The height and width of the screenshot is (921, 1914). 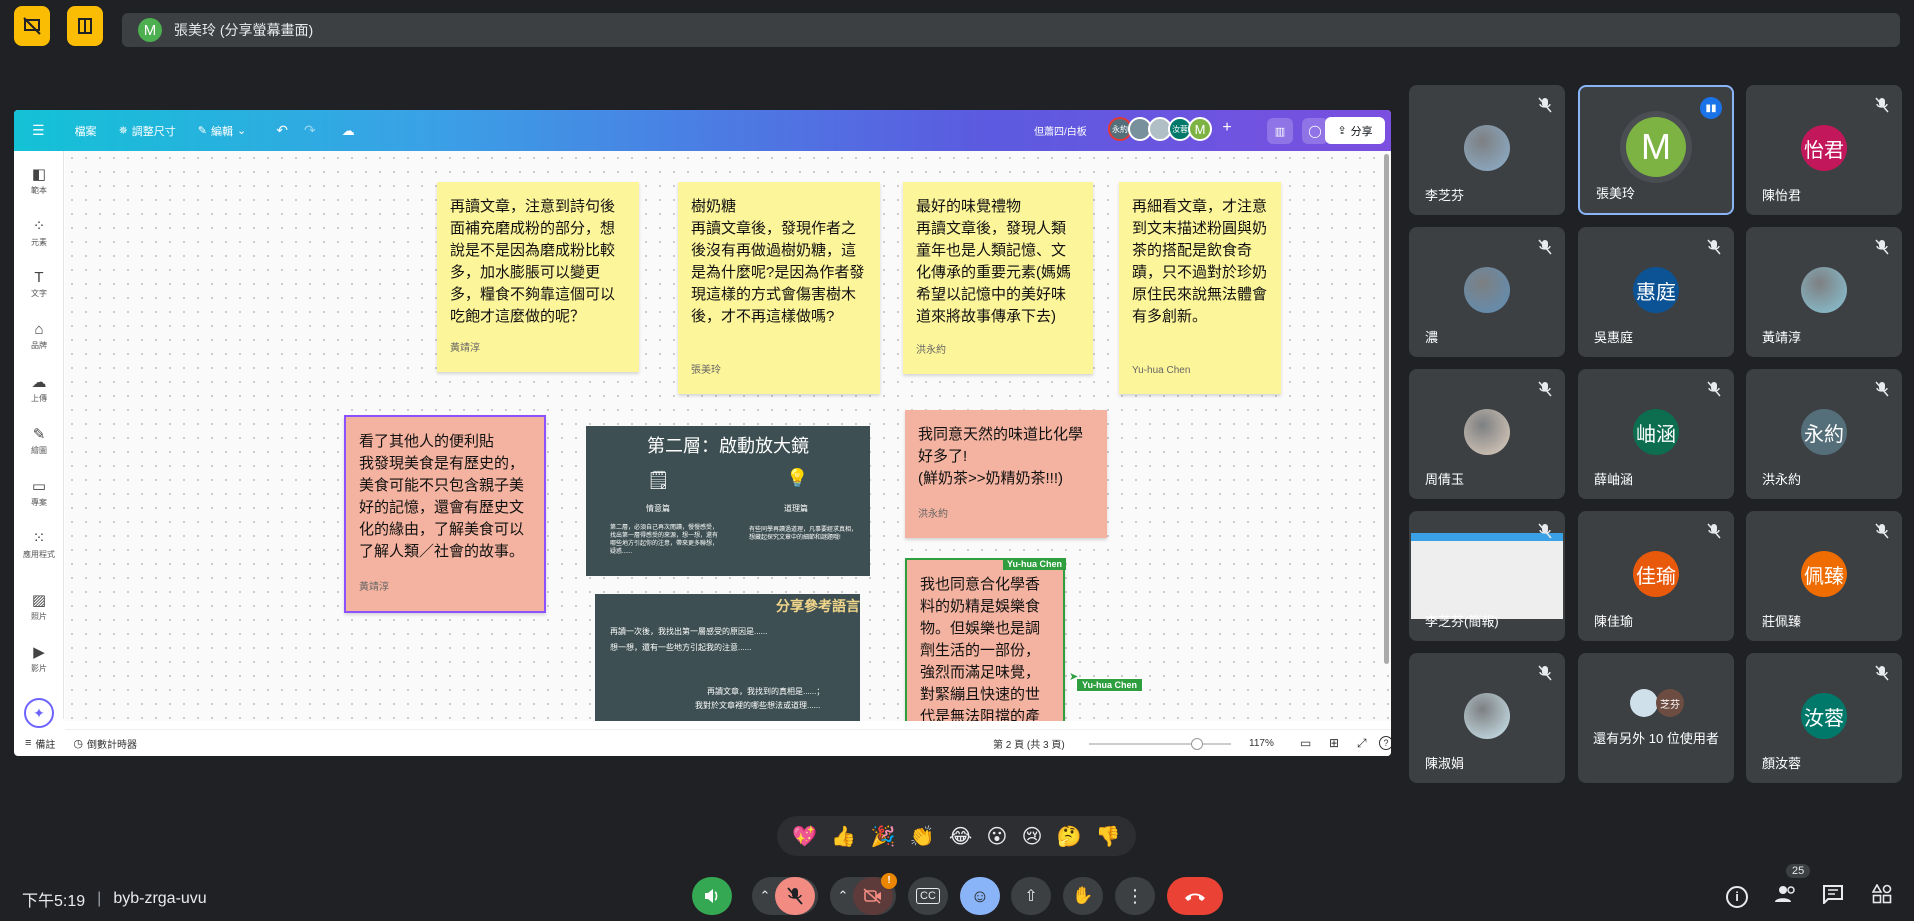 I want to click on thumbs-up-reaction-icon: 👍, so click(x=843, y=836).